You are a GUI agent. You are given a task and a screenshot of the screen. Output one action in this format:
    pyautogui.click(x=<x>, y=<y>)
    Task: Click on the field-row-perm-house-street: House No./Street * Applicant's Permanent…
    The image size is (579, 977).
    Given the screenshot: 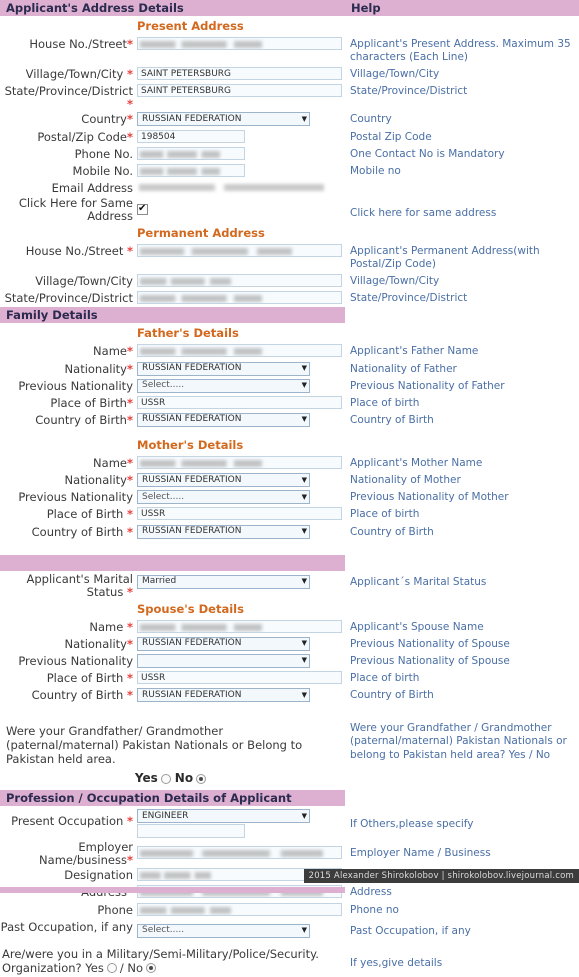 What is the action you would take?
    pyautogui.click(x=289, y=258)
    